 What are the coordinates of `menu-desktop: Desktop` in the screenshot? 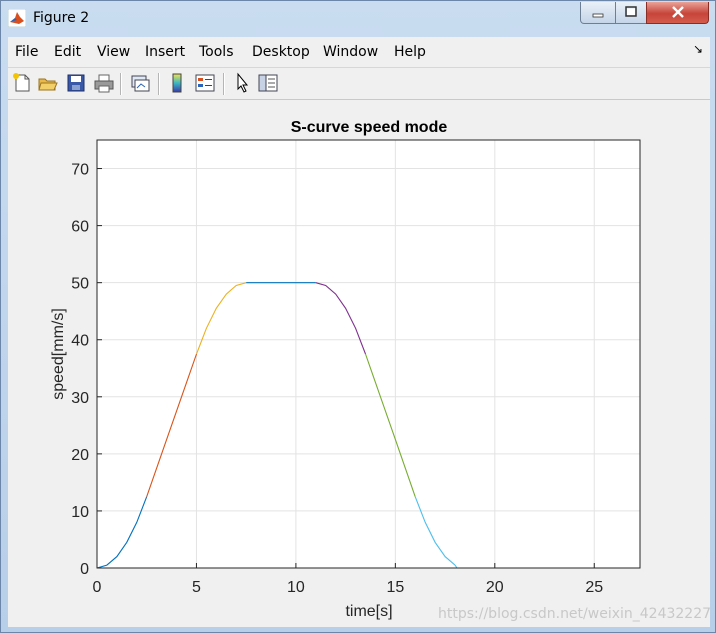 It's located at (281, 52).